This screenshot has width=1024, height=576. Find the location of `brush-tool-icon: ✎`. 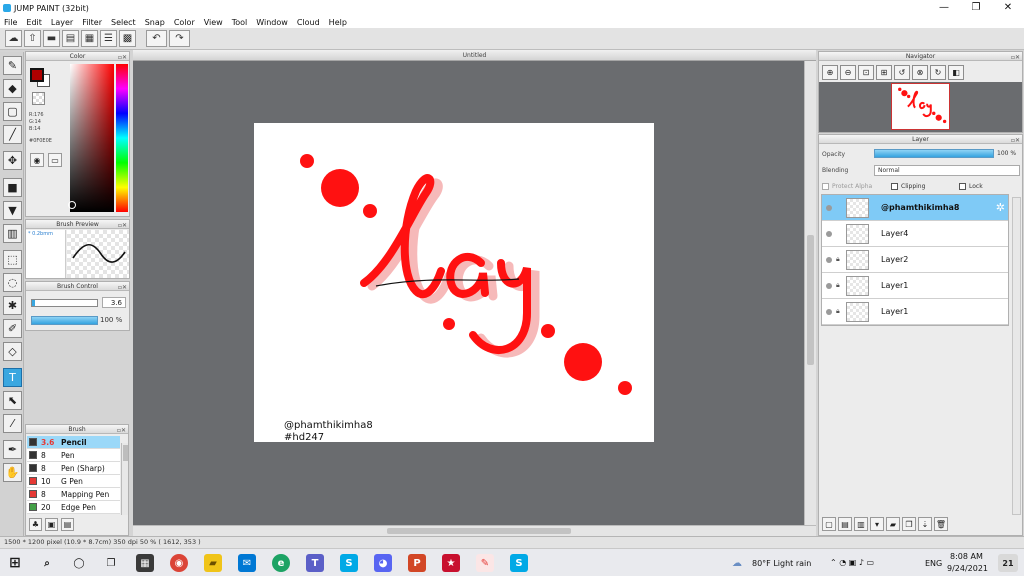

brush-tool-icon: ✎ is located at coordinates (12, 65).